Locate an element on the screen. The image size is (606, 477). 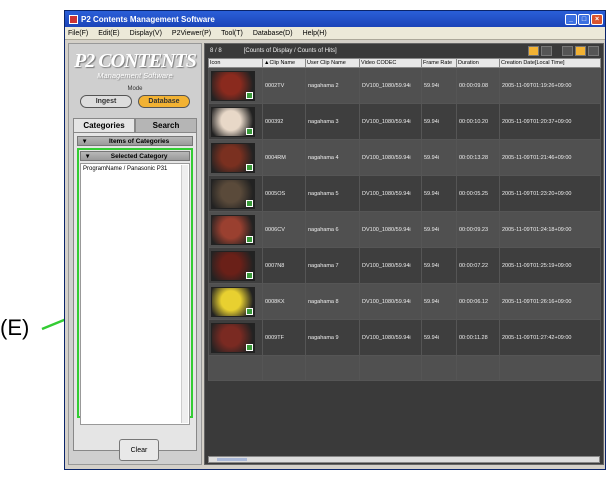
duration: 00:00:13.28 is located at coordinates (478, 157).